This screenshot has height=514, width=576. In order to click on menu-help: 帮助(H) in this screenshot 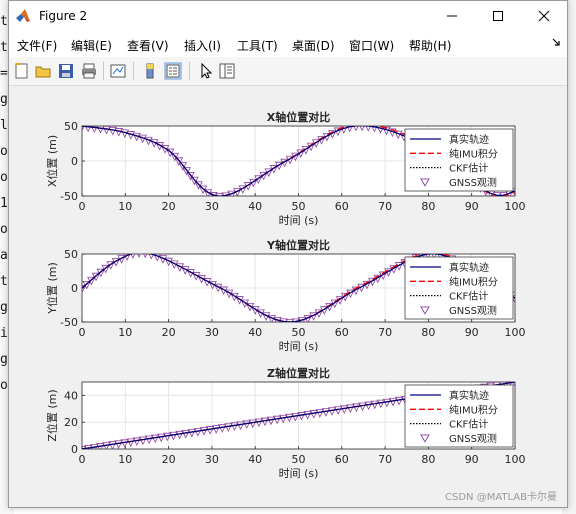, I will do `click(430, 45)`.